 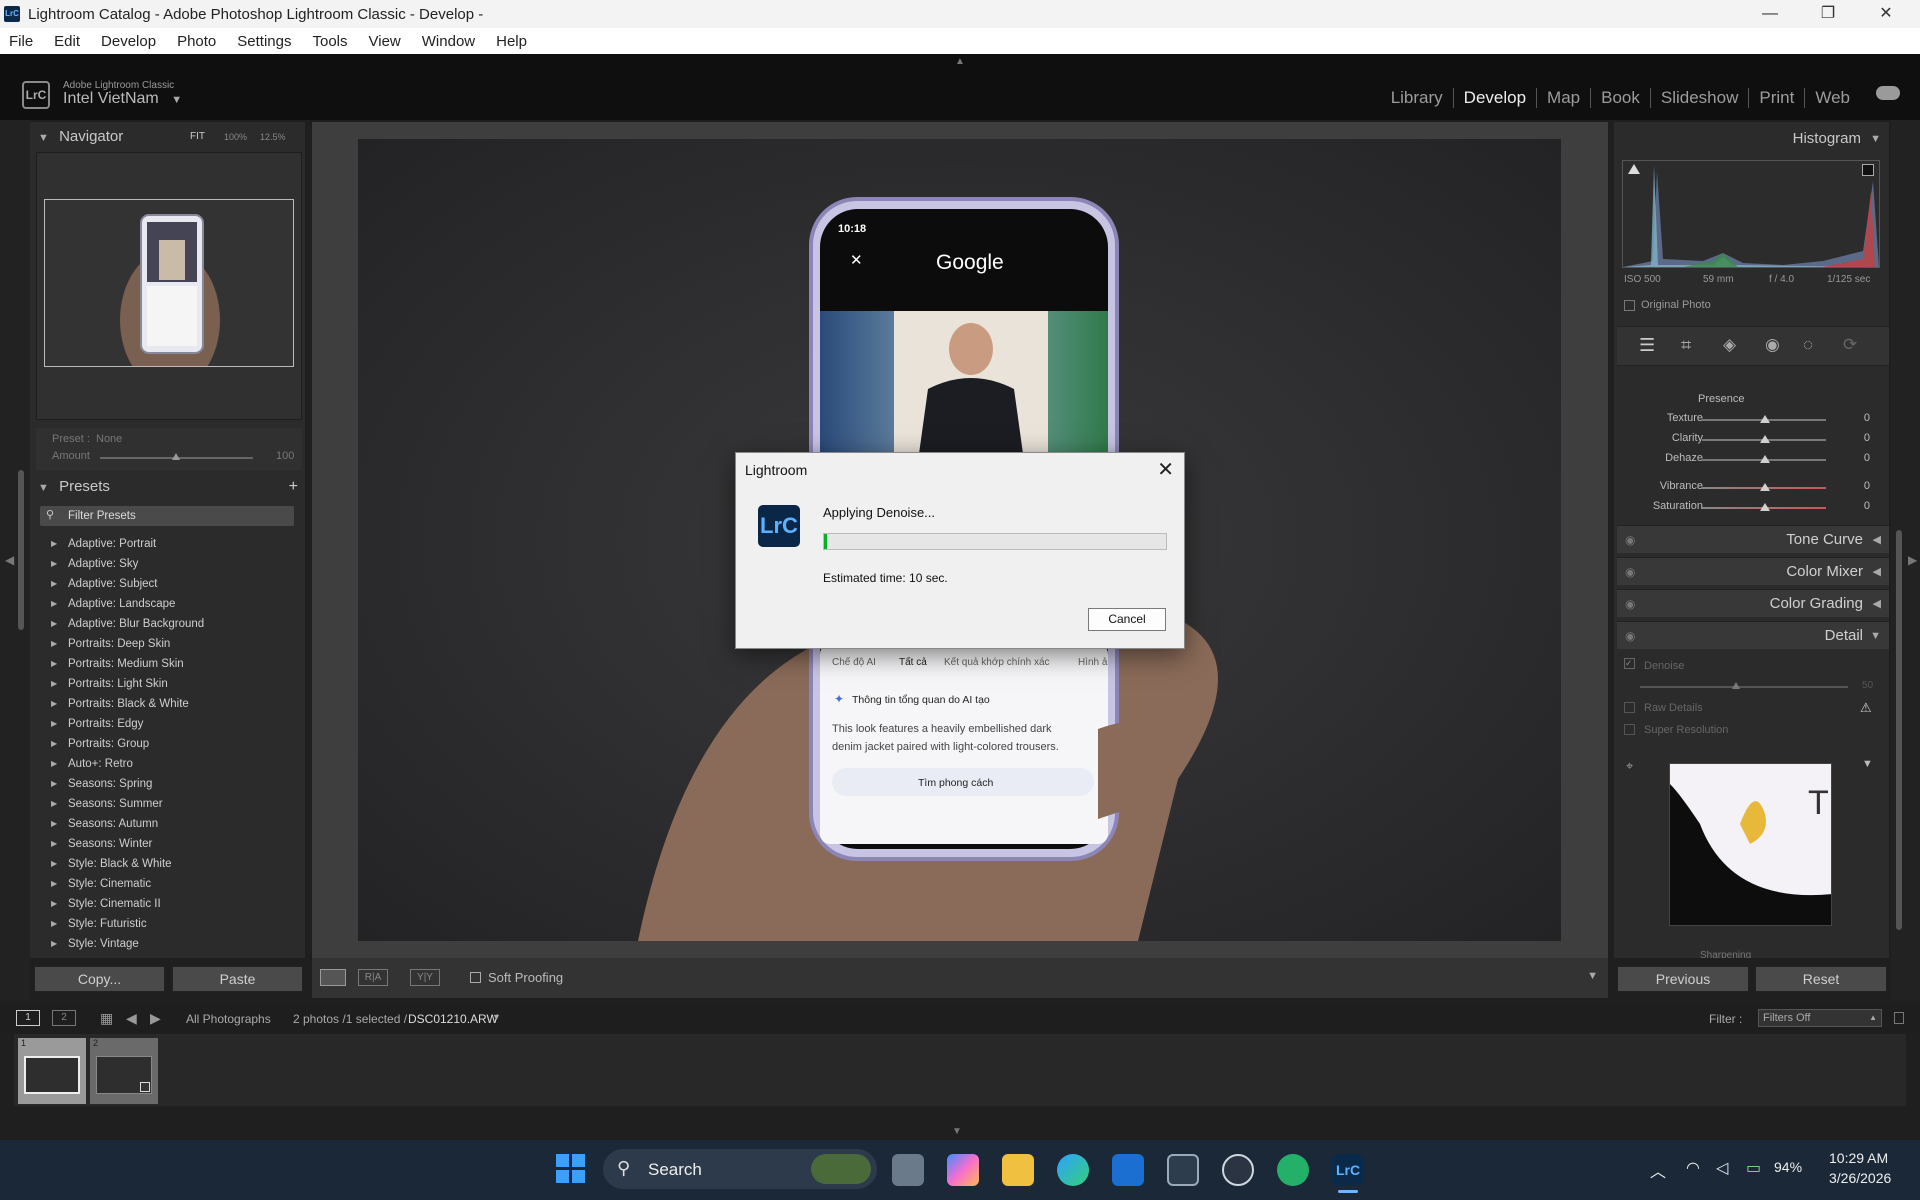 I want to click on app-icon-quartz, so click(x=1183, y=1170).